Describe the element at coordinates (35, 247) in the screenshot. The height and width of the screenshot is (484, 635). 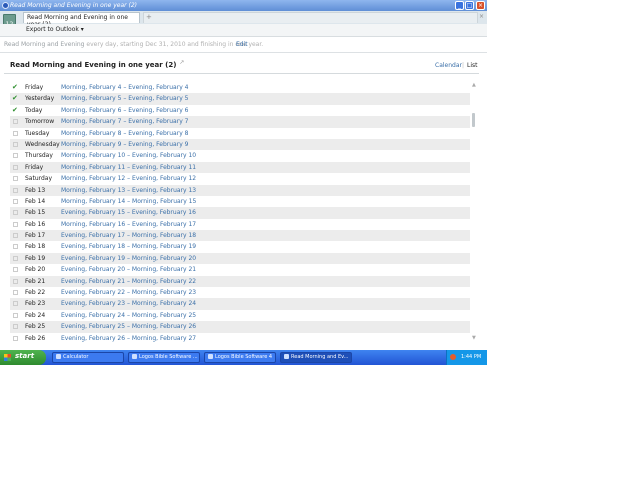
I see `day-label: Feb 18` at that location.